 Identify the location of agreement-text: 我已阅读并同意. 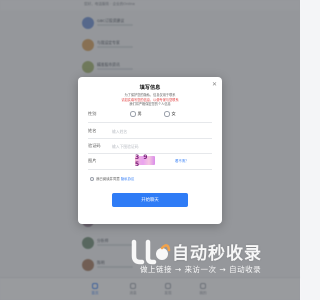
(108, 179).